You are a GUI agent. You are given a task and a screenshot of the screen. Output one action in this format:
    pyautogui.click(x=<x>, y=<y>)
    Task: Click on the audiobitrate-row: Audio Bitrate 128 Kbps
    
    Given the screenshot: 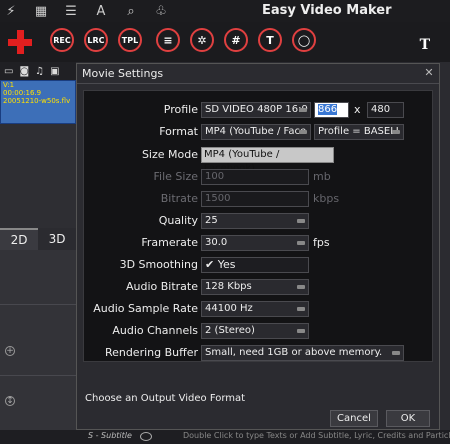 What is the action you would take?
    pyautogui.click(x=259, y=287)
    